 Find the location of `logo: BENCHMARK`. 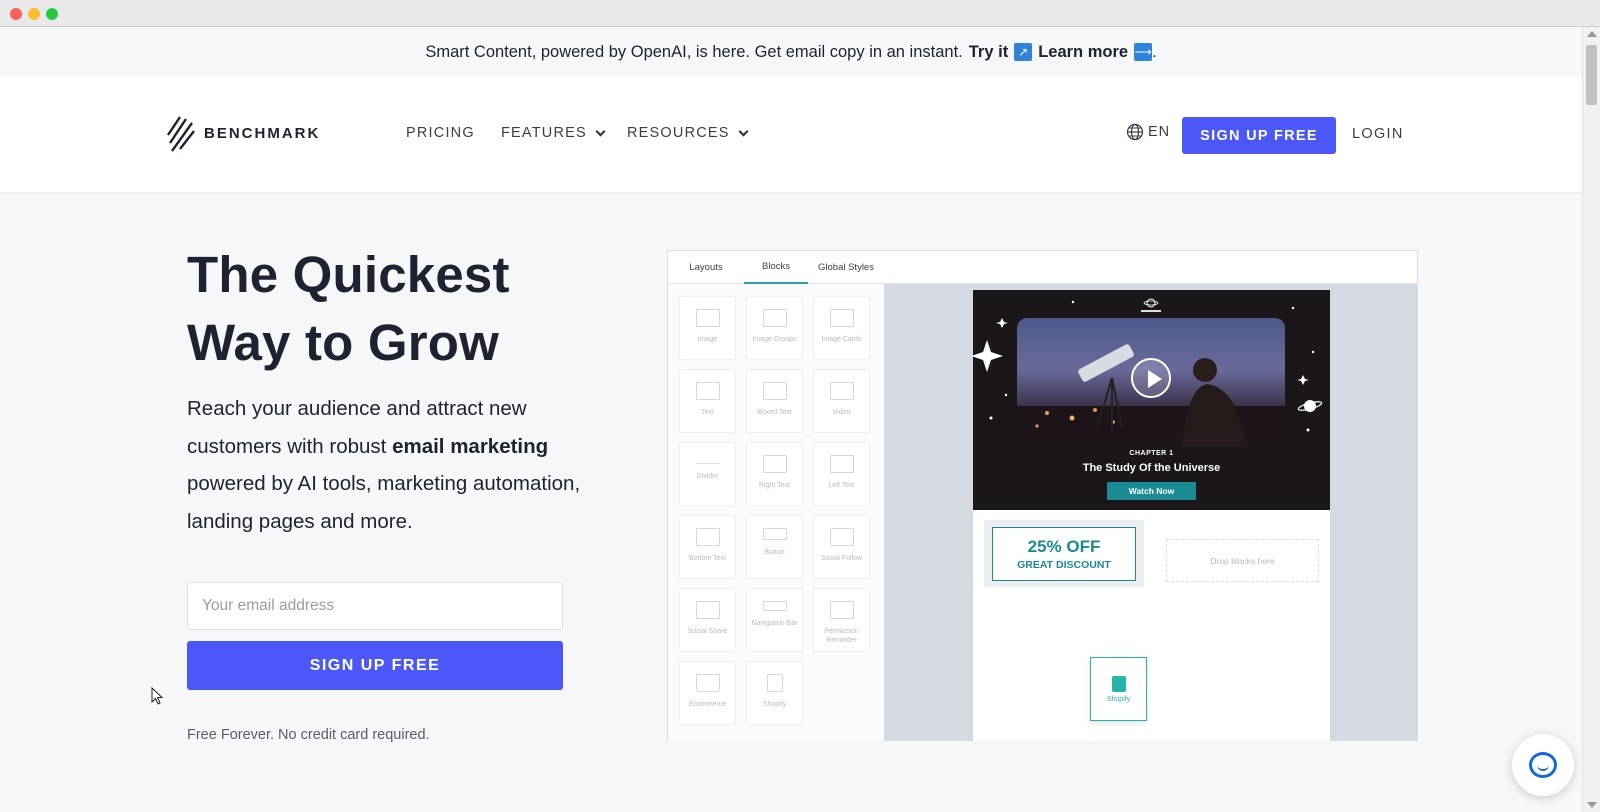

logo: BENCHMARK is located at coordinates (243, 133).